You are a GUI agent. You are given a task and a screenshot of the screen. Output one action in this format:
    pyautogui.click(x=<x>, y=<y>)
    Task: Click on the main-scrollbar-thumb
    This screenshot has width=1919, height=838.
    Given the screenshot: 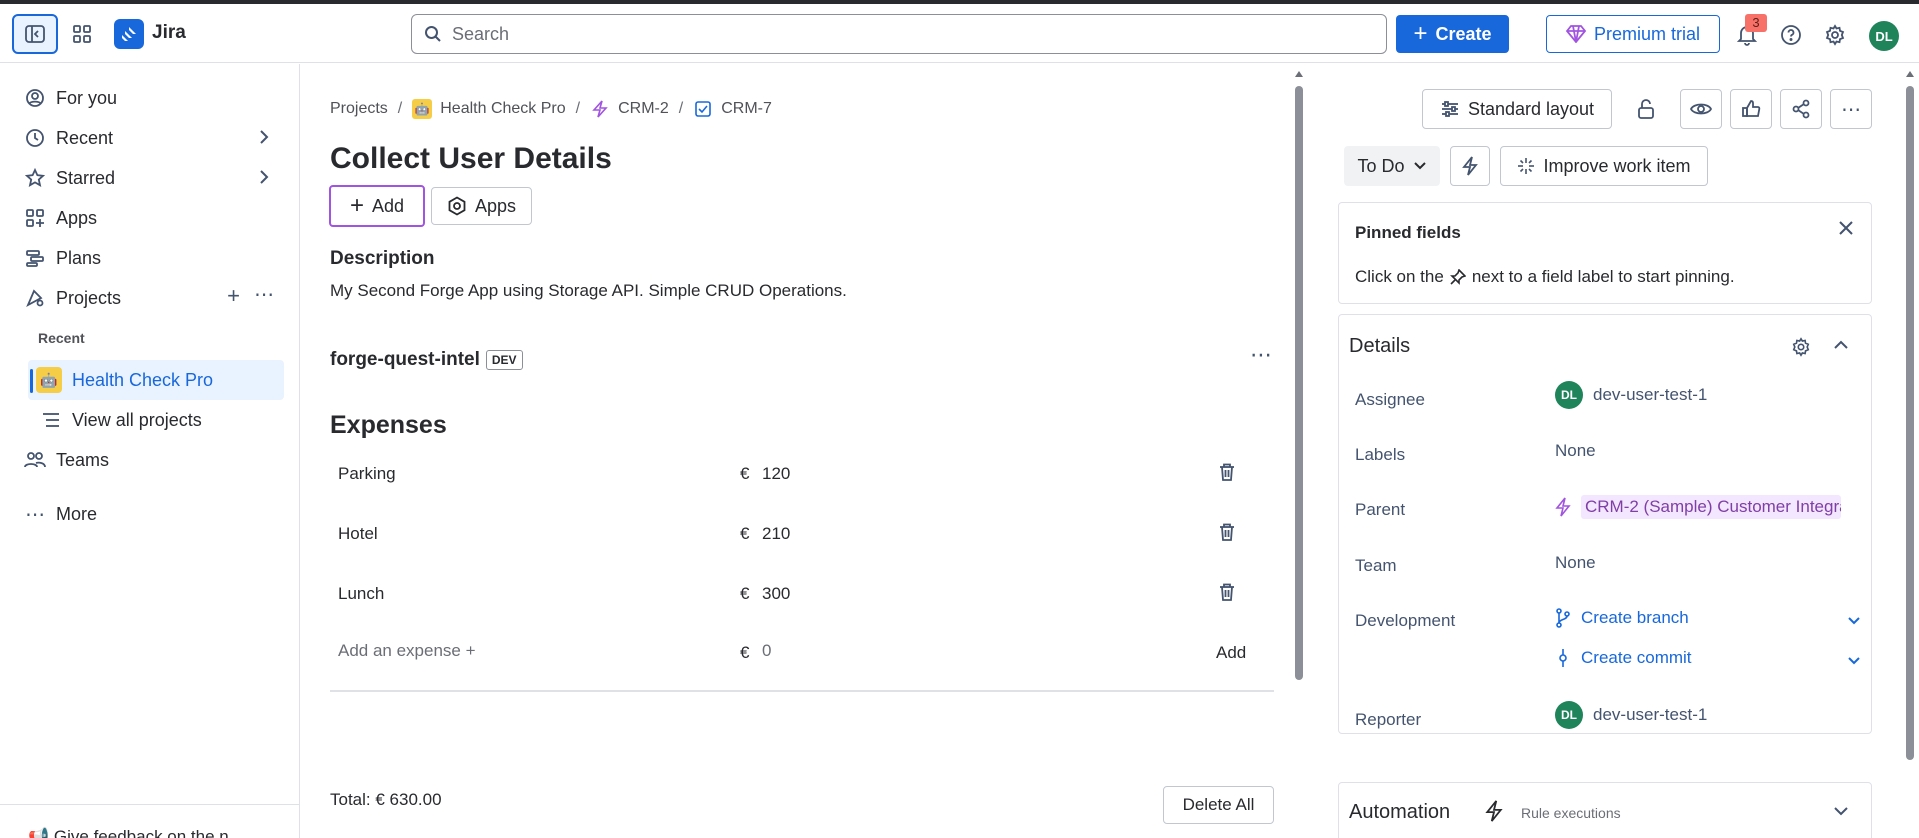 What is the action you would take?
    pyautogui.click(x=1299, y=383)
    